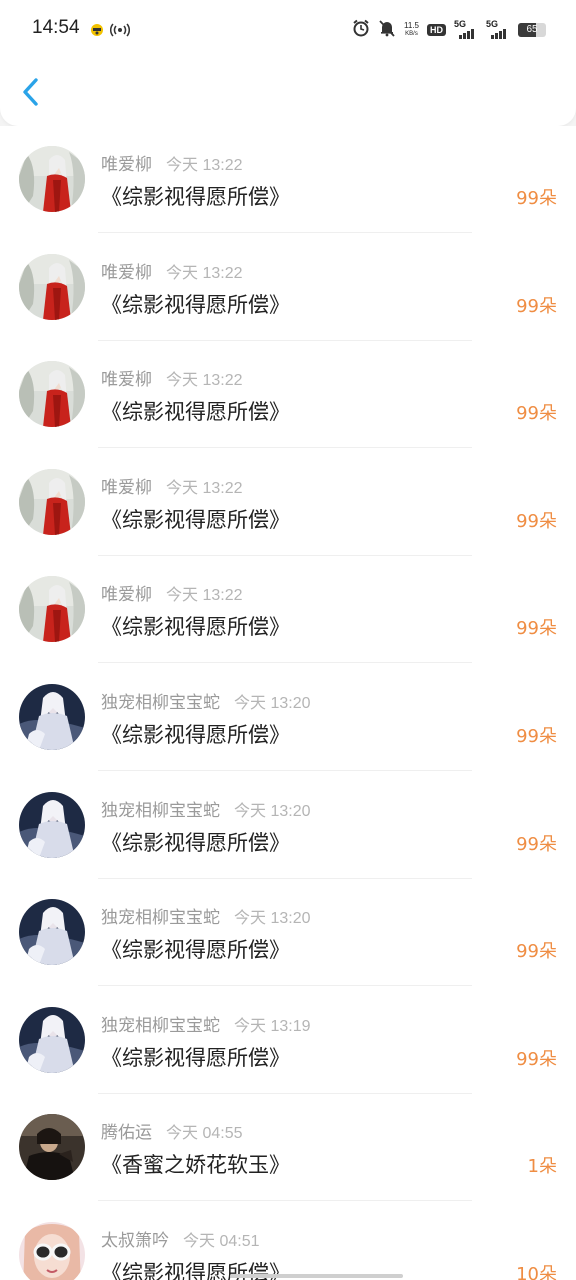  Describe the element at coordinates (288, 1148) in the screenshot. I see `list-item: 腾佑运 今天 04:55 《香蜜之娇花软玉》 1朵` at that location.